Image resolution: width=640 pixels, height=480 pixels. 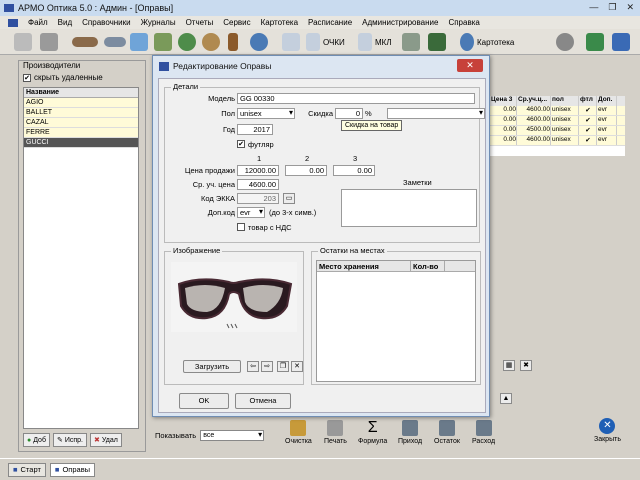 What do you see at coordinates (354, 170) in the screenshot?
I see `price-3-input: 0.00` at bounding box center [354, 170].